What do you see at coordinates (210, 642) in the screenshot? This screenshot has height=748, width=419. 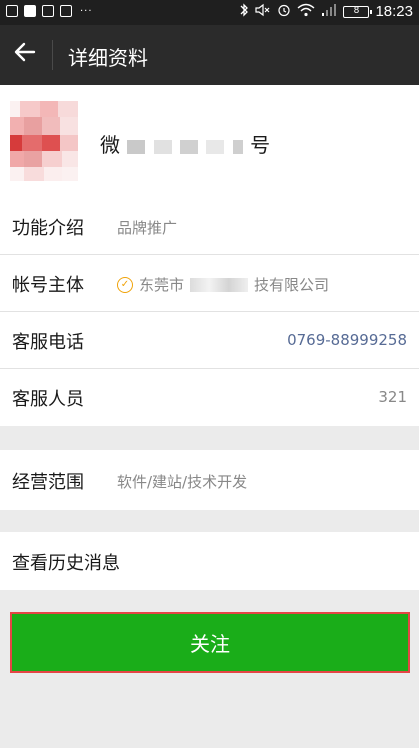 I see `follow-button: 关注` at bounding box center [210, 642].